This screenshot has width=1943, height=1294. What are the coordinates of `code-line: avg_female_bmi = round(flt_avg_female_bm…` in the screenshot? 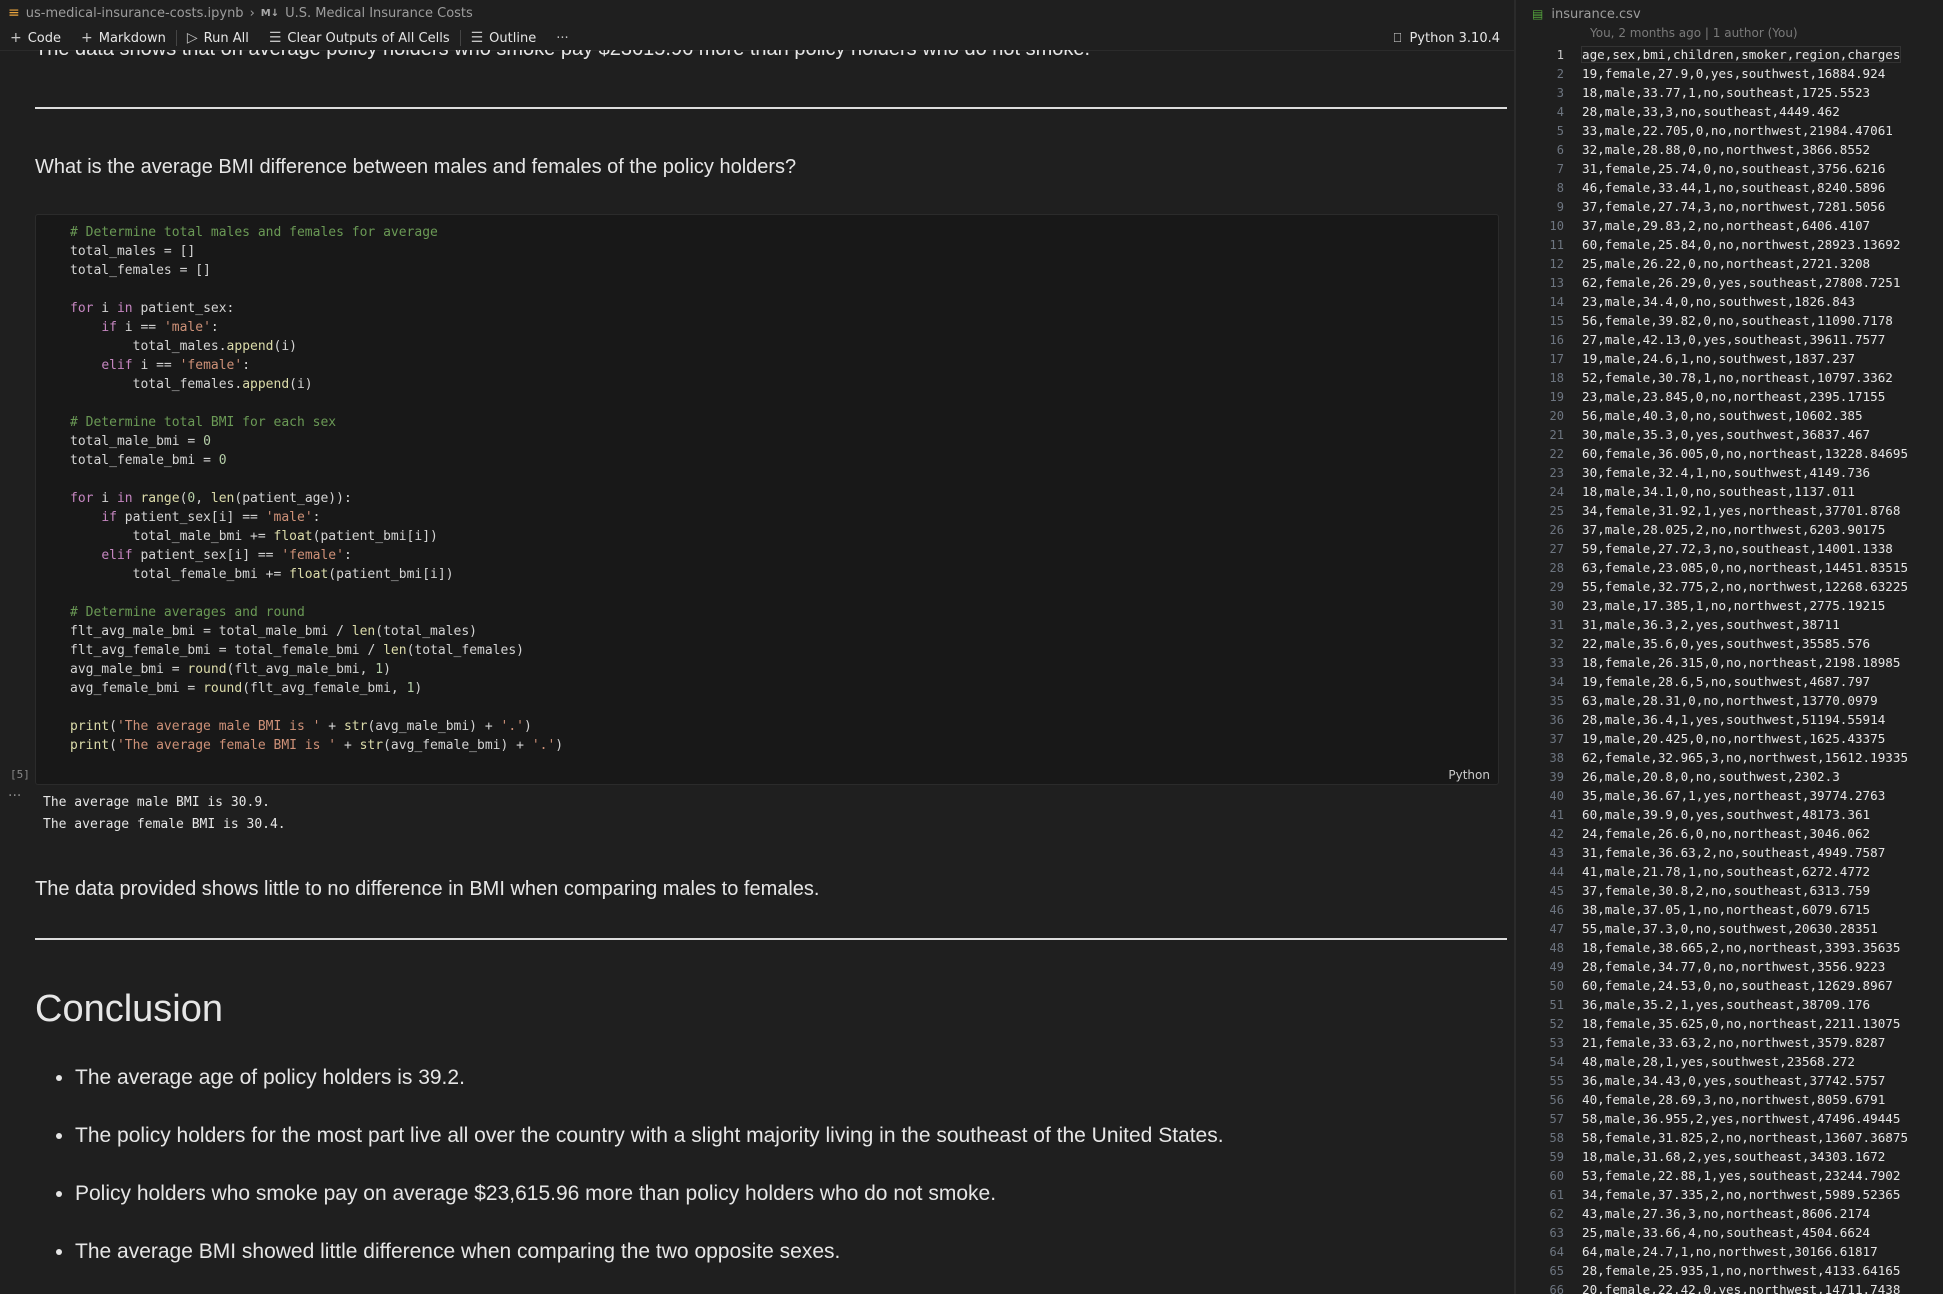 It's located at (316, 688).